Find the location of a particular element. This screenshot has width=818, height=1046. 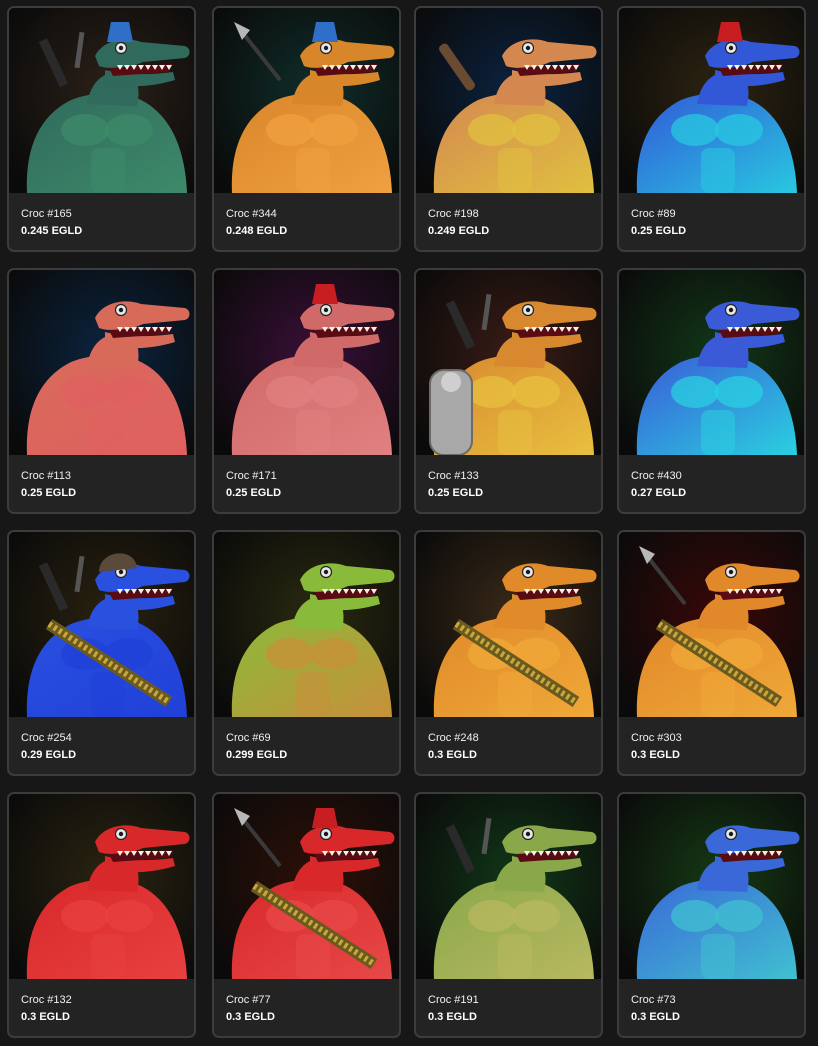

nft-card: Croc #171 0.25 EGLD is located at coordinates (306, 391).